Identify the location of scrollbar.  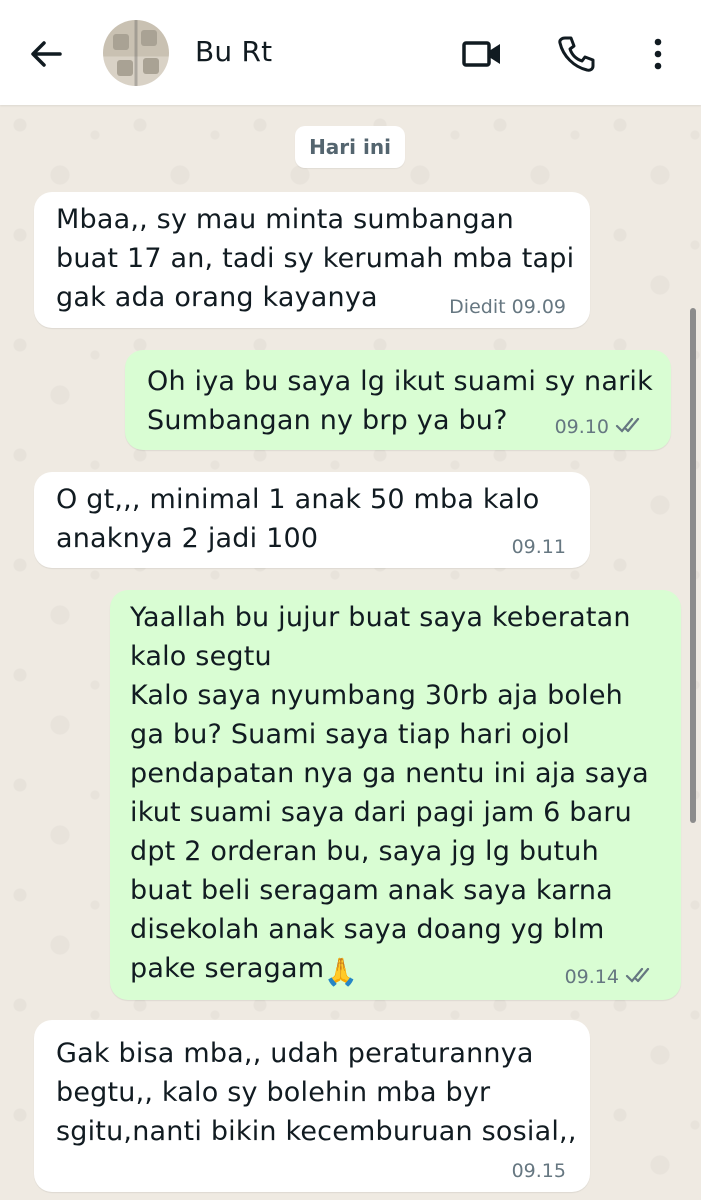
(693, 565).